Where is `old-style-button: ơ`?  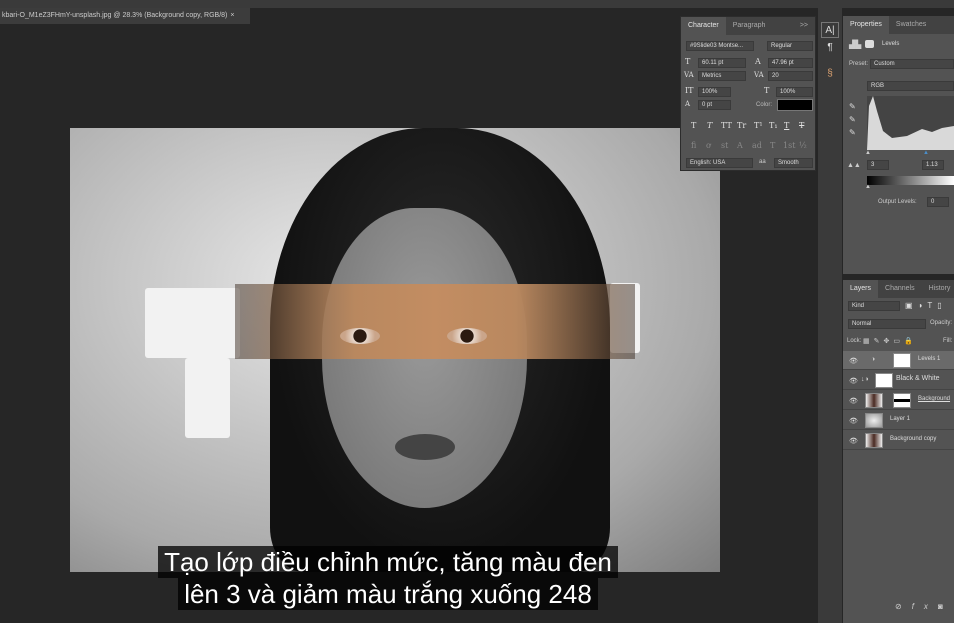 old-style-button: ơ is located at coordinates (708, 145).